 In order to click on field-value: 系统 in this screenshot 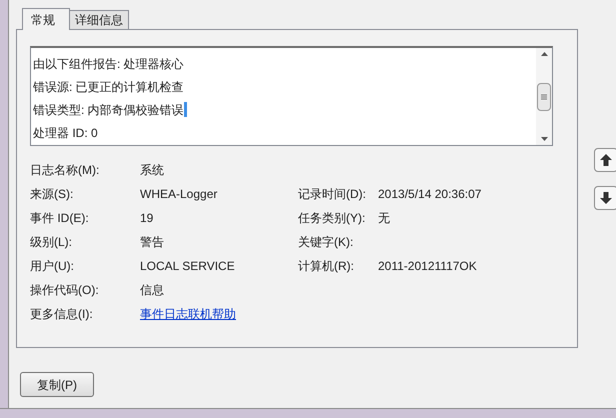, I will do `click(152, 170)`.